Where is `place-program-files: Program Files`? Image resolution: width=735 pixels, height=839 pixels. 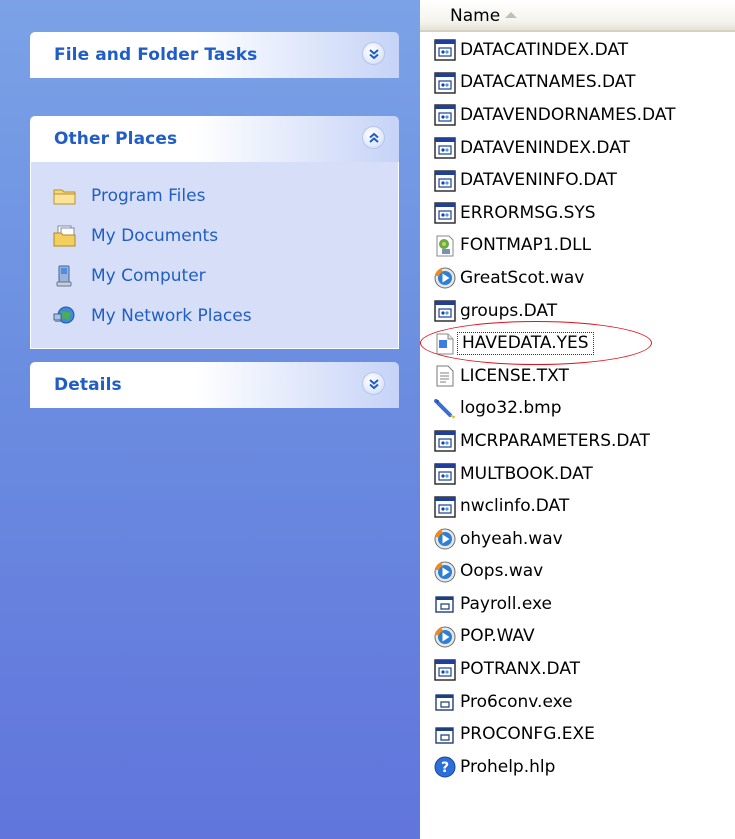
place-program-files: Program Files is located at coordinates (225, 196).